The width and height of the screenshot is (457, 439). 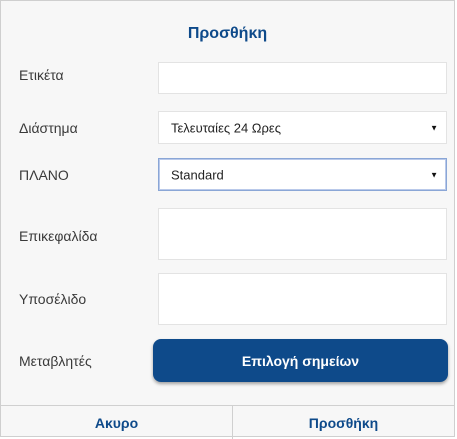 I want to click on variables-field-label: Μεταβλητές, so click(x=55, y=361).